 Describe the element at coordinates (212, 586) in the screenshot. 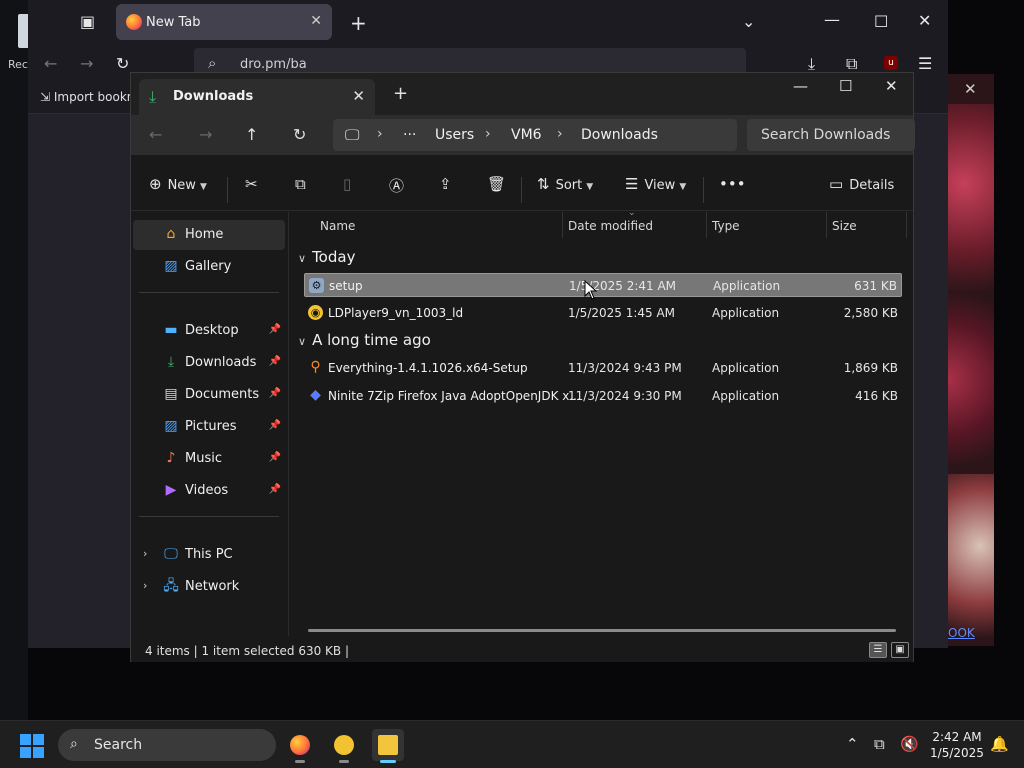

I see `nav-item-label: Network` at that location.